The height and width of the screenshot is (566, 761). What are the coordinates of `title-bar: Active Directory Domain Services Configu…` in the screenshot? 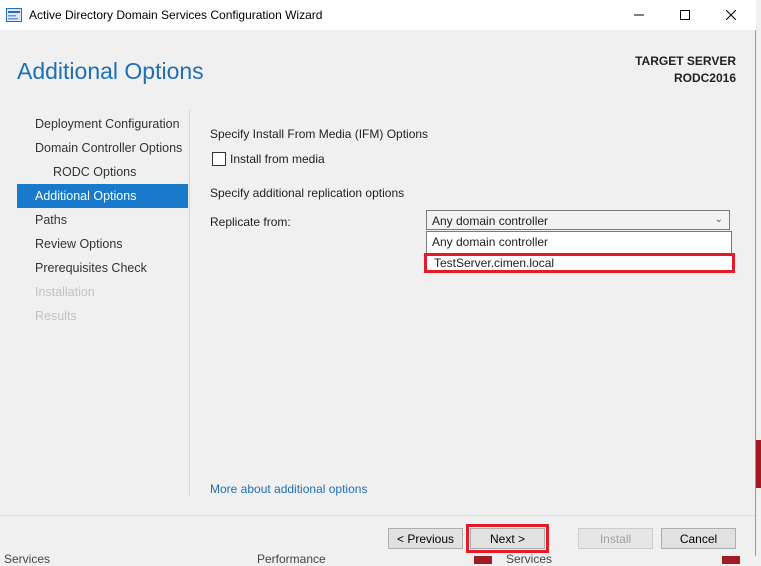 It's located at (378, 15).